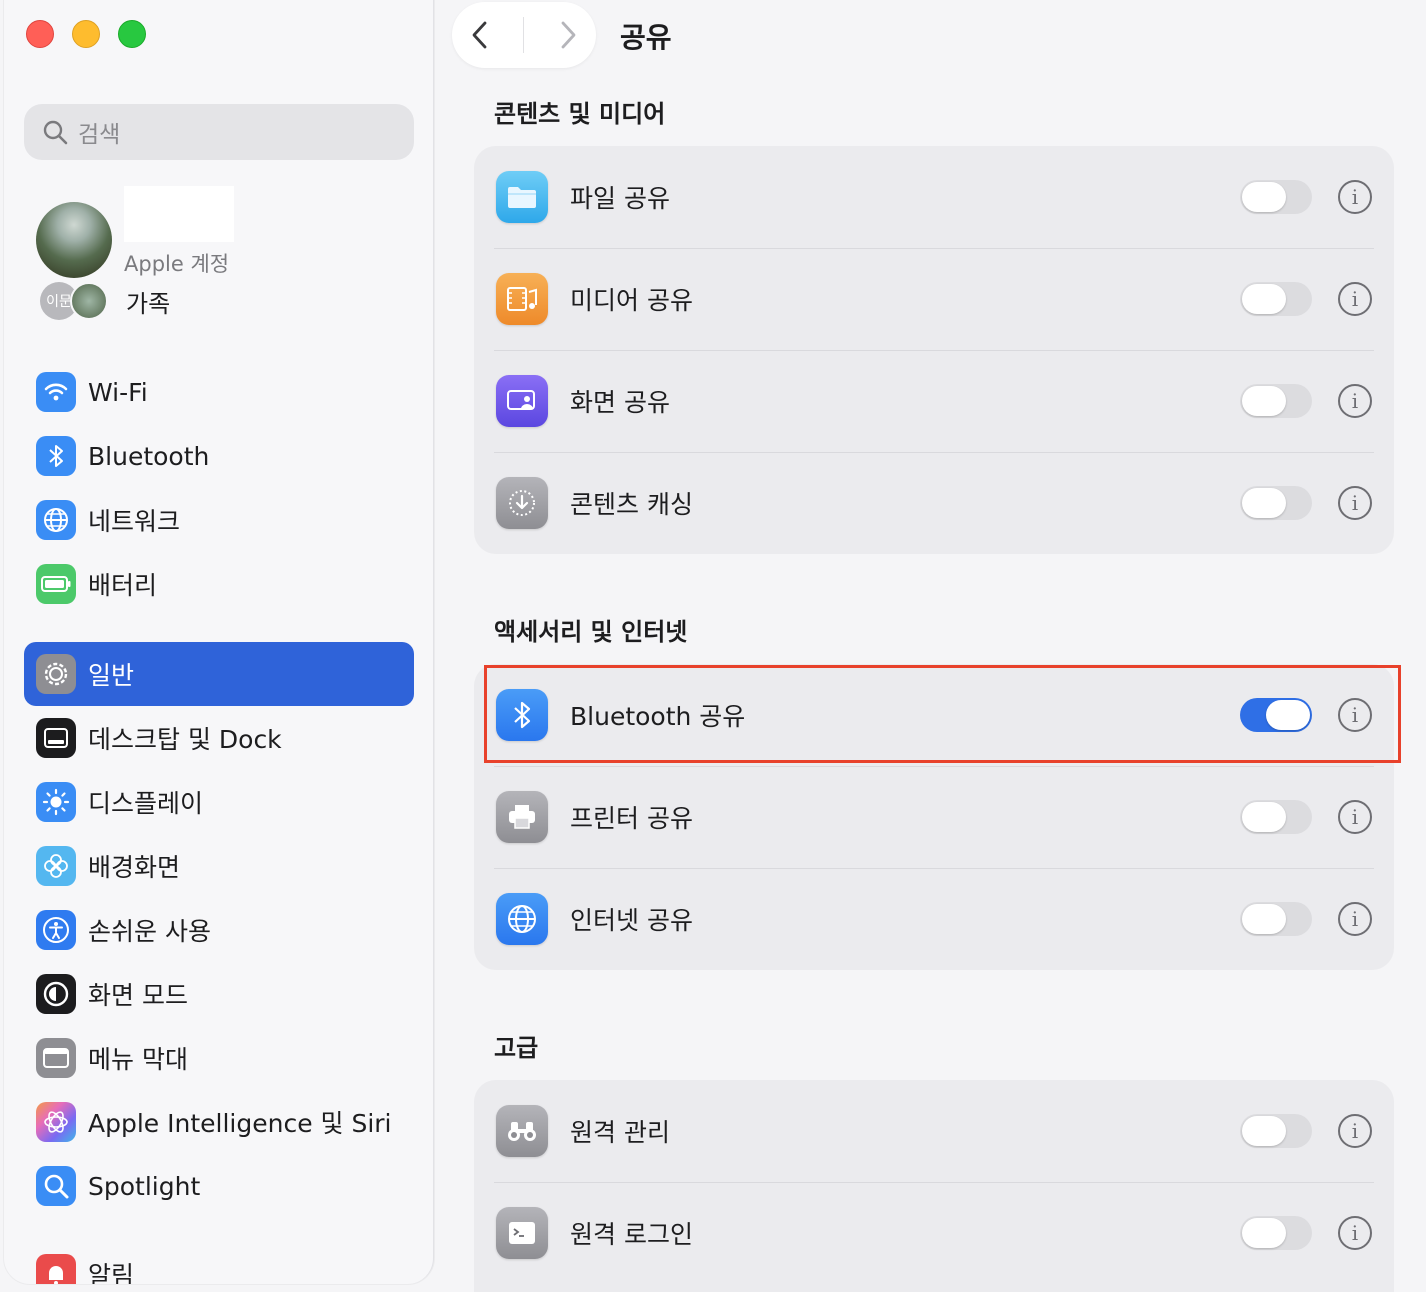 This screenshot has height=1292, width=1426. What do you see at coordinates (1276, 715) in the screenshot?
I see `bluetooth-sharing-toggle` at bounding box center [1276, 715].